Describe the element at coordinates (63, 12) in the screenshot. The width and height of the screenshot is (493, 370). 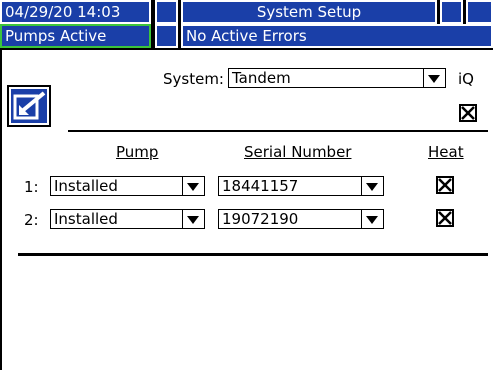
I see `datetime-text: 04/29/20 14:03` at that location.